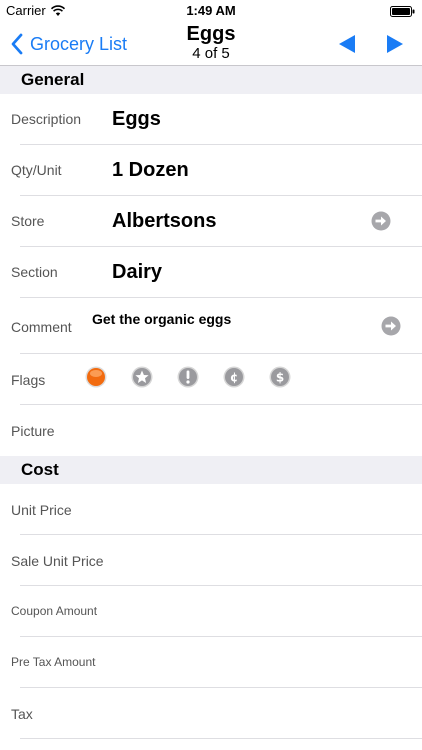 This screenshot has width=422, height=750. What do you see at coordinates (41, 327) in the screenshot?
I see `comment-label: Comment` at bounding box center [41, 327].